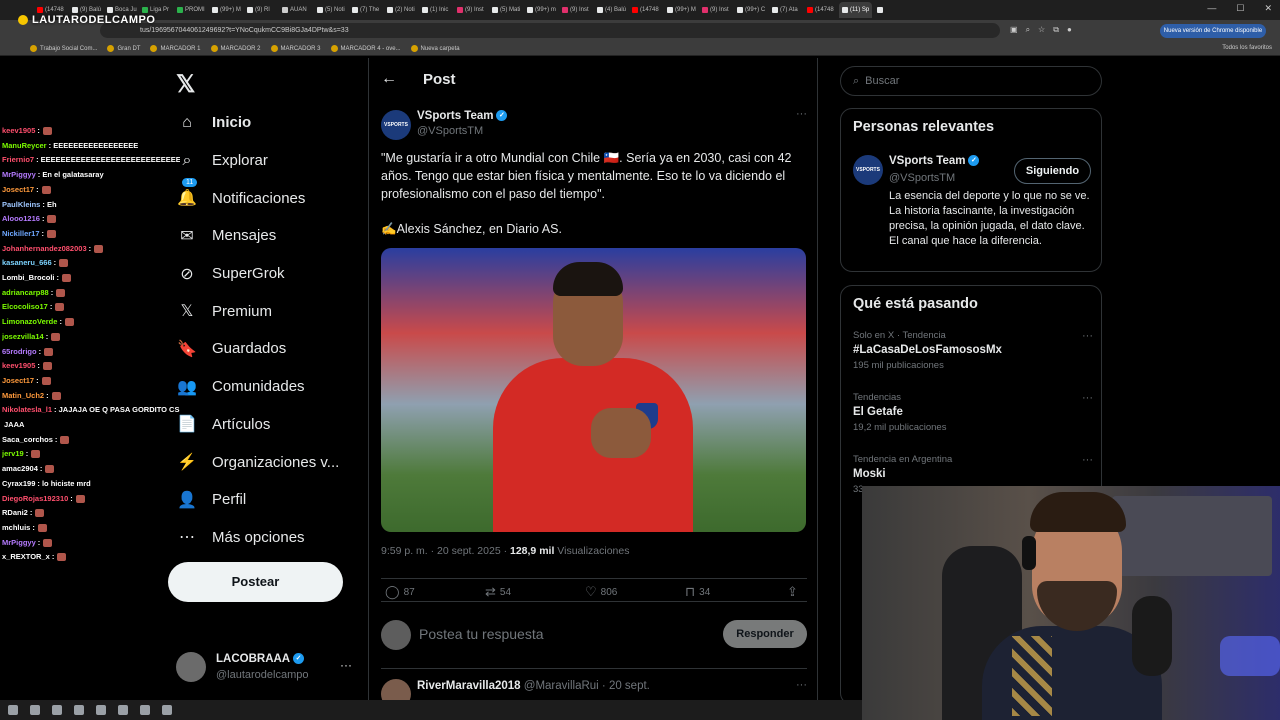 This screenshot has height=720, width=1280. I want to click on chat-username: Johanhernandez082003, so click(44, 248).